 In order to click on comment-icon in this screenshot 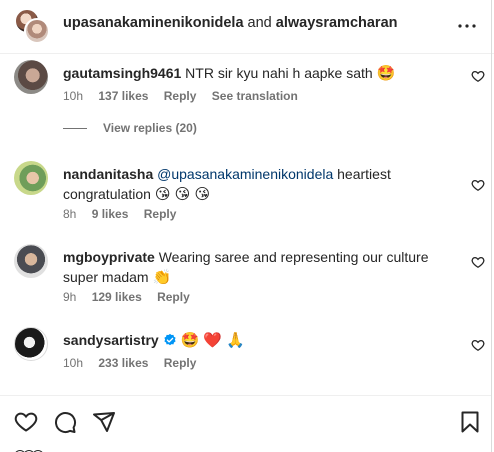, I will do `click(65, 422)`.